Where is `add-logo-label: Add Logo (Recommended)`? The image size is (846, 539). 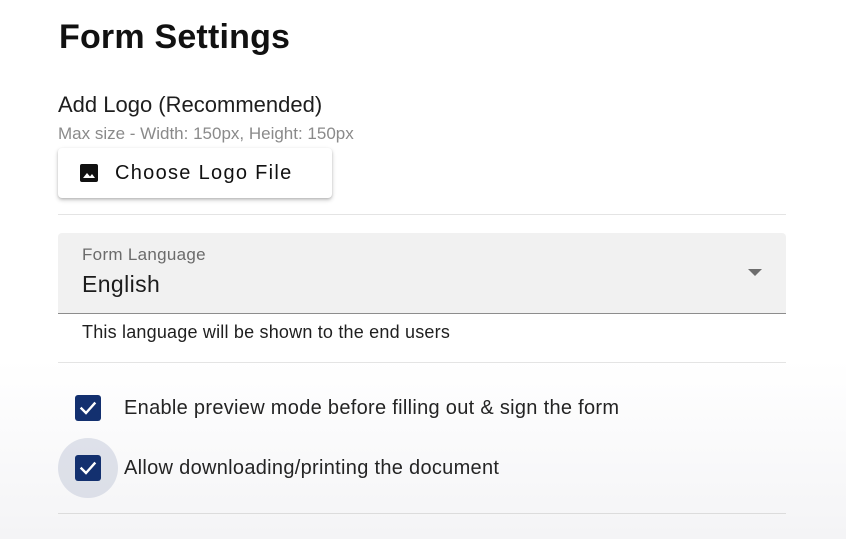
add-logo-label: Add Logo (Recommended) is located at coordinates (190, 104).